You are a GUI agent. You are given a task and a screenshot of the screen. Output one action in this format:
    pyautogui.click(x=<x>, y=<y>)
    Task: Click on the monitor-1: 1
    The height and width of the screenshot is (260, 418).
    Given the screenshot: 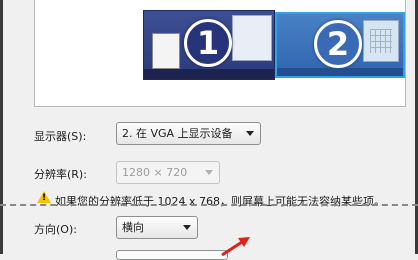 What is the action you would take?
    pyautogui.click(x=209, y=45)
    